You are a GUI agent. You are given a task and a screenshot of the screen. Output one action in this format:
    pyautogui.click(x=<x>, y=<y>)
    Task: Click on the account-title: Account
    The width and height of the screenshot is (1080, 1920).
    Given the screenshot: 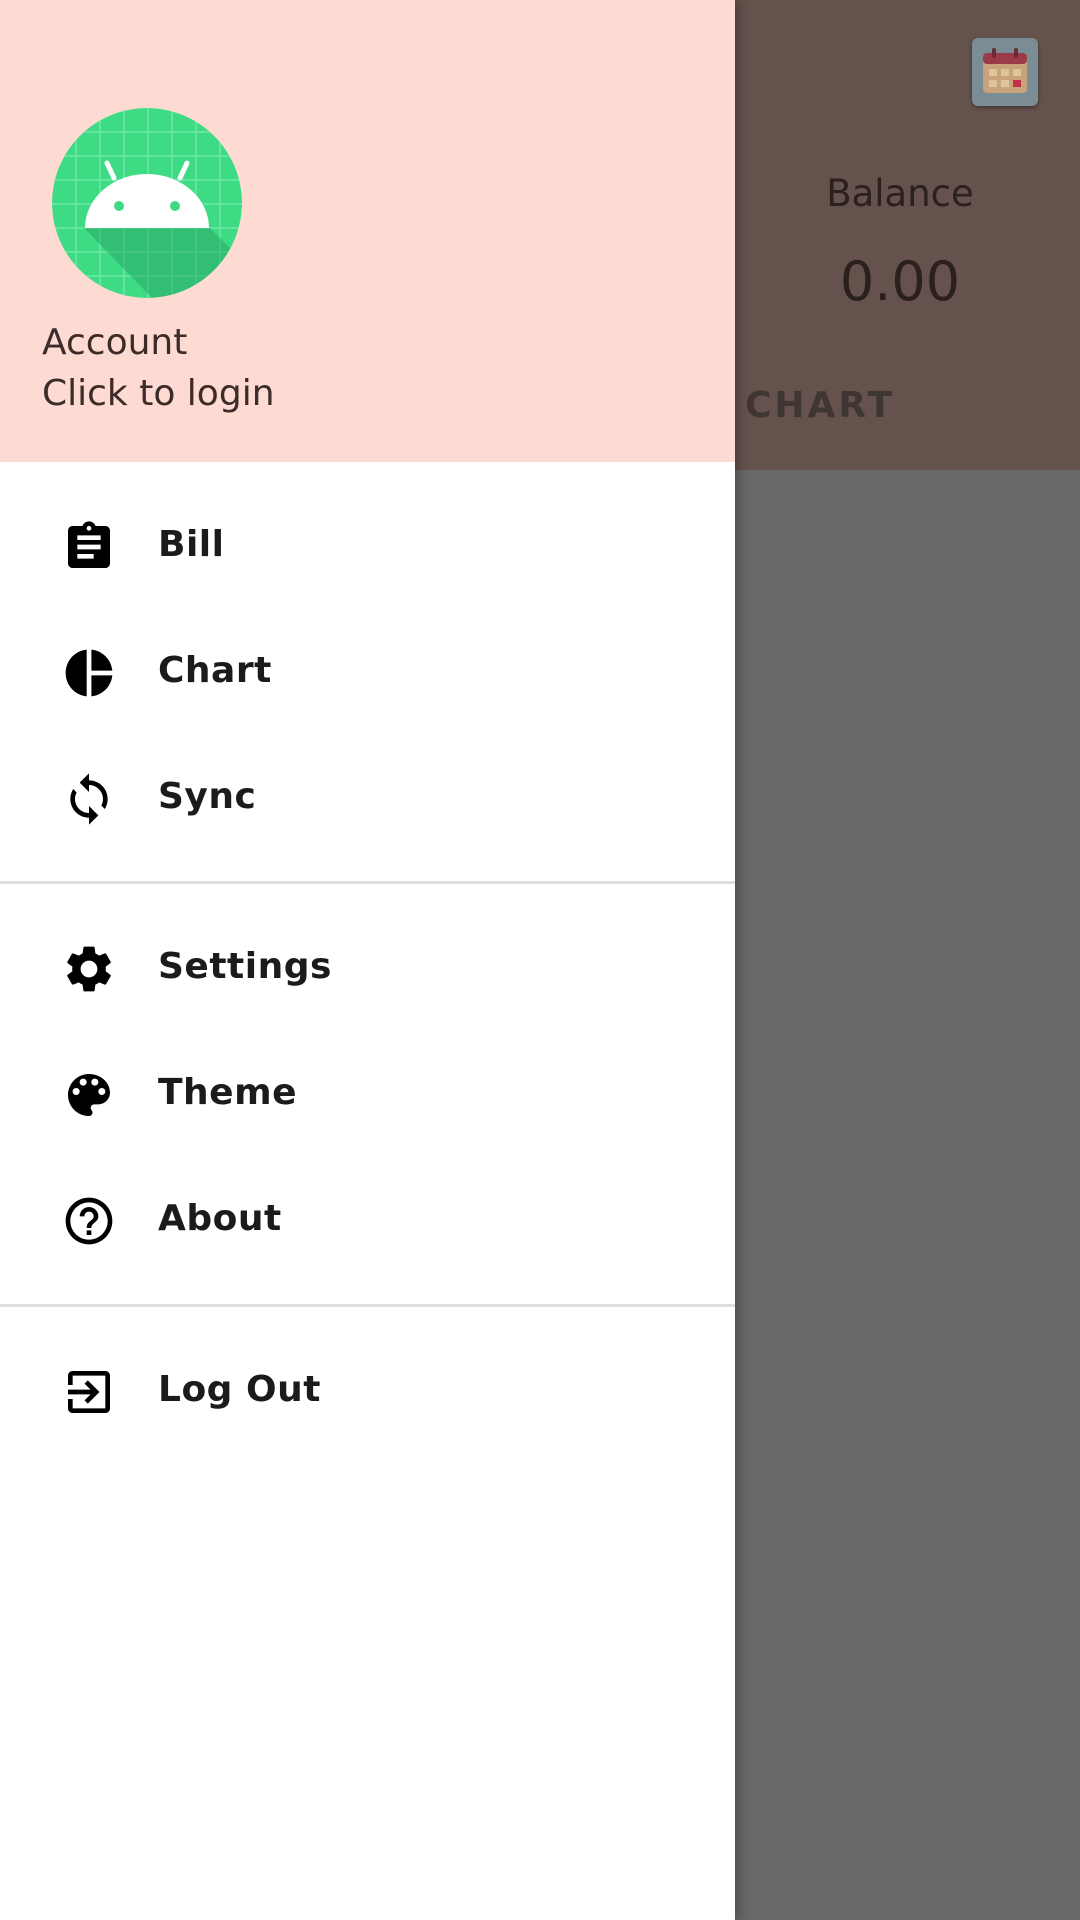 What is the action you would take?
    pyautogui.click(x=115, y=342)
    